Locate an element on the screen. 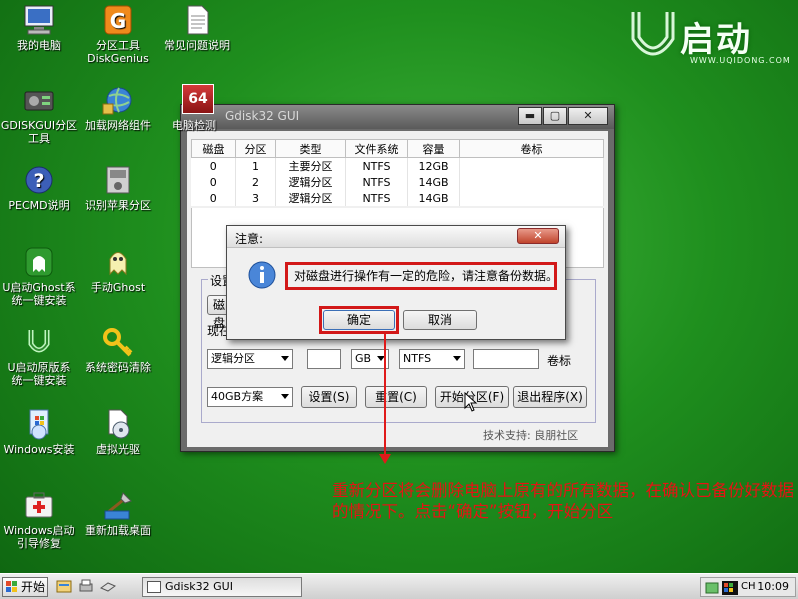  table-row: 0 3 逻辑分区 NTFS 14GB is located at coordinates (397, 198).